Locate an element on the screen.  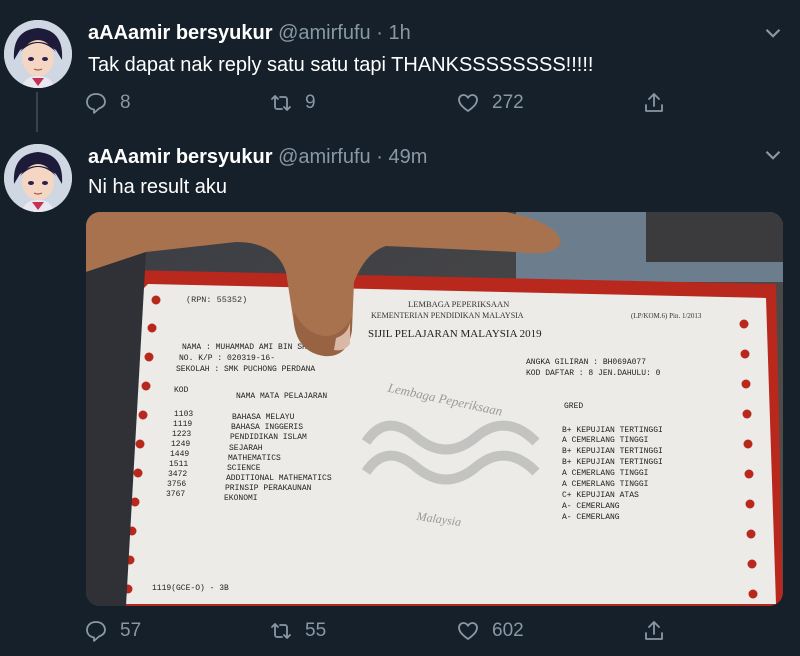
subject-code: 1103 is located at coordinates (183, 414).